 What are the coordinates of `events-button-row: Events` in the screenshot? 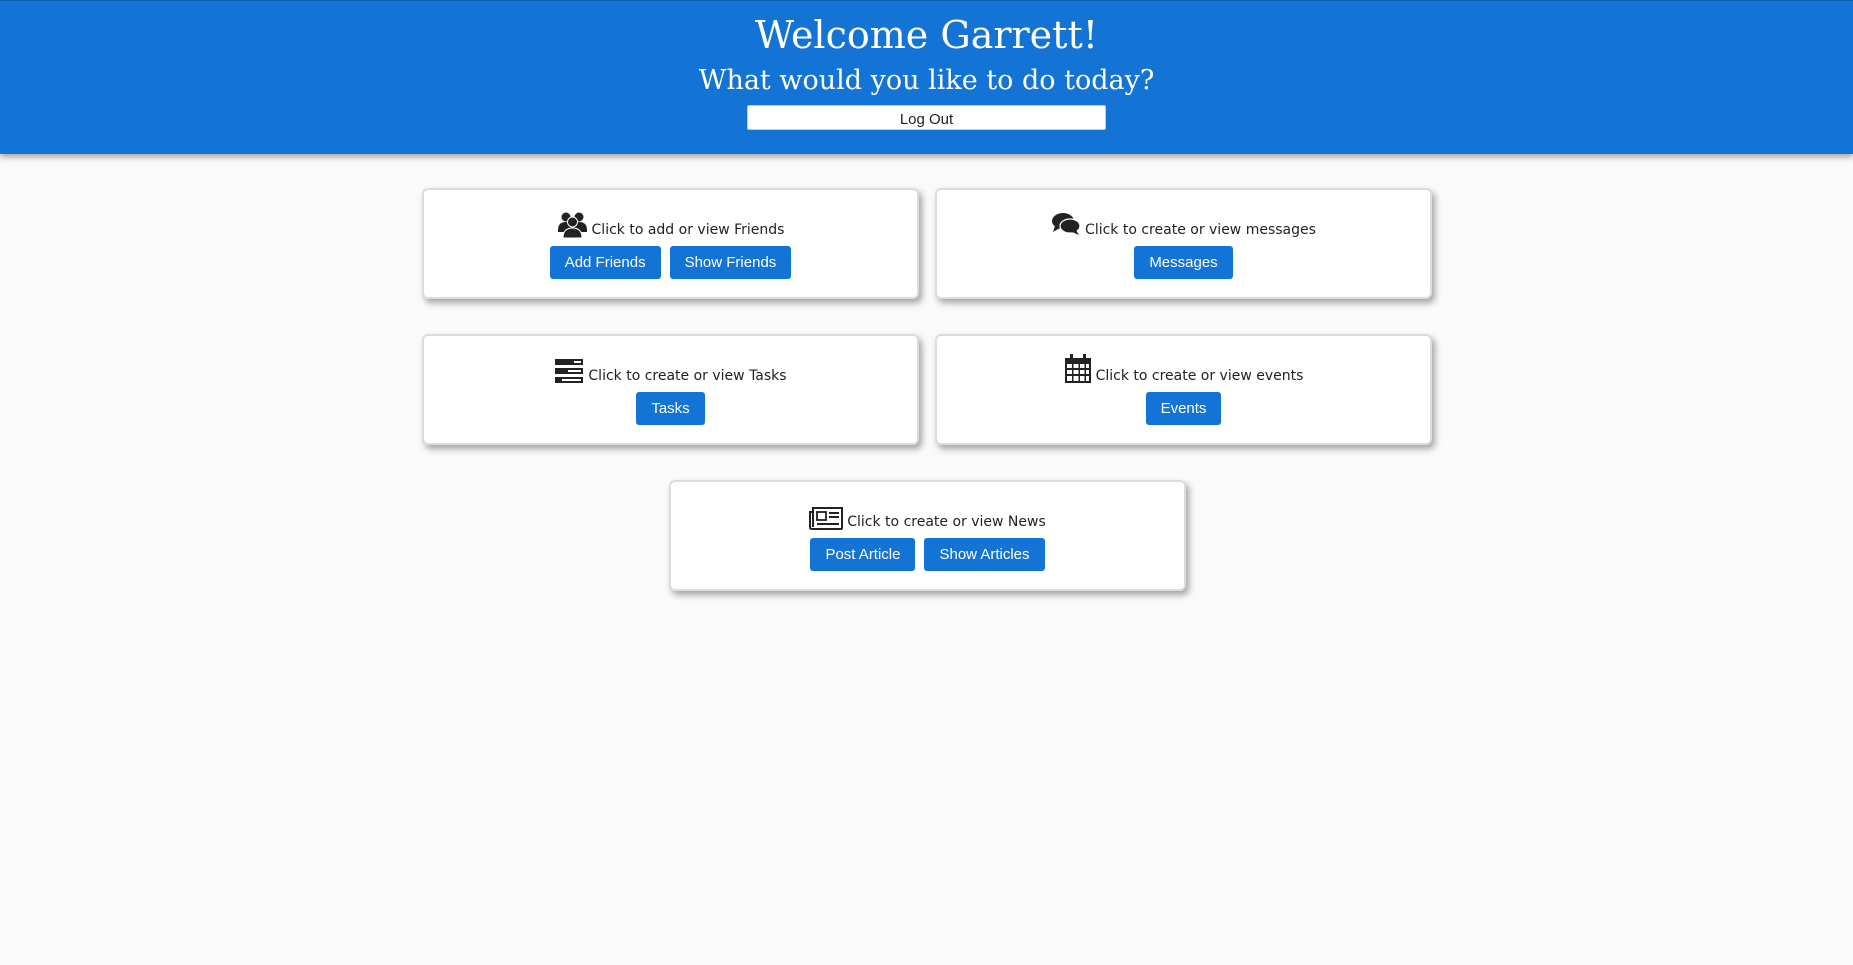 It's located at (1183, 408).